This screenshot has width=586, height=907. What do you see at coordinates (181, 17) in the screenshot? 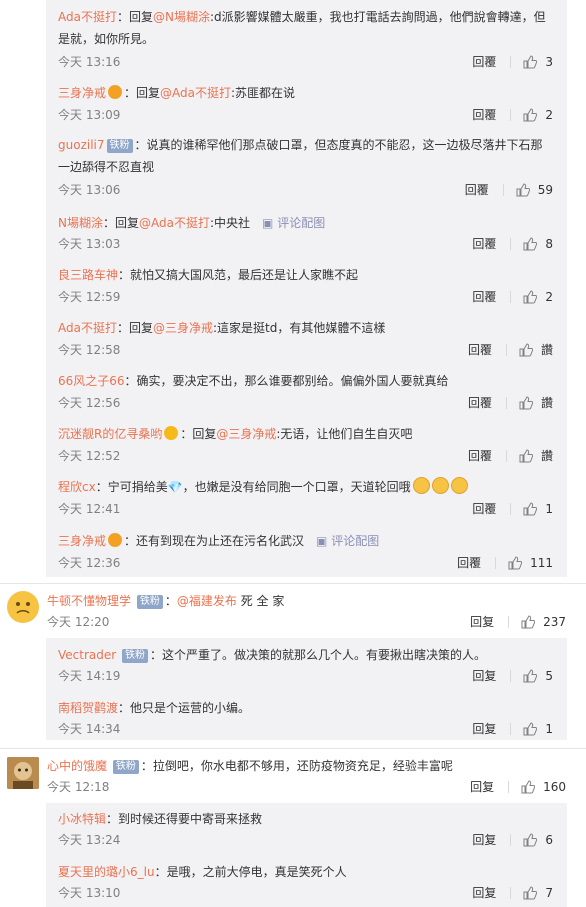
I see `mention-link: @N場糊涂` at bounding box center [181, 17].